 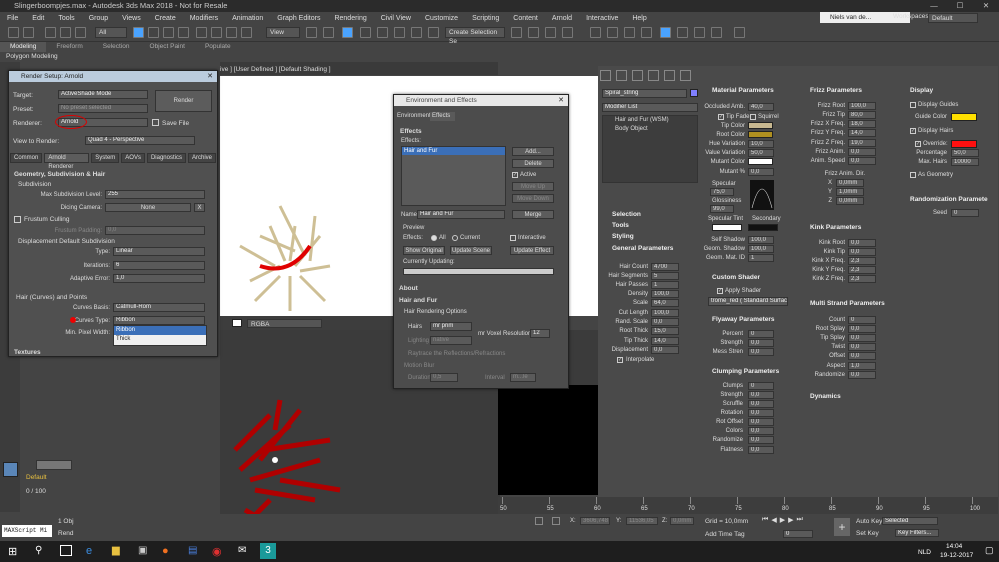 I want to click on material-editor-icon, so click(x=646, y=32).